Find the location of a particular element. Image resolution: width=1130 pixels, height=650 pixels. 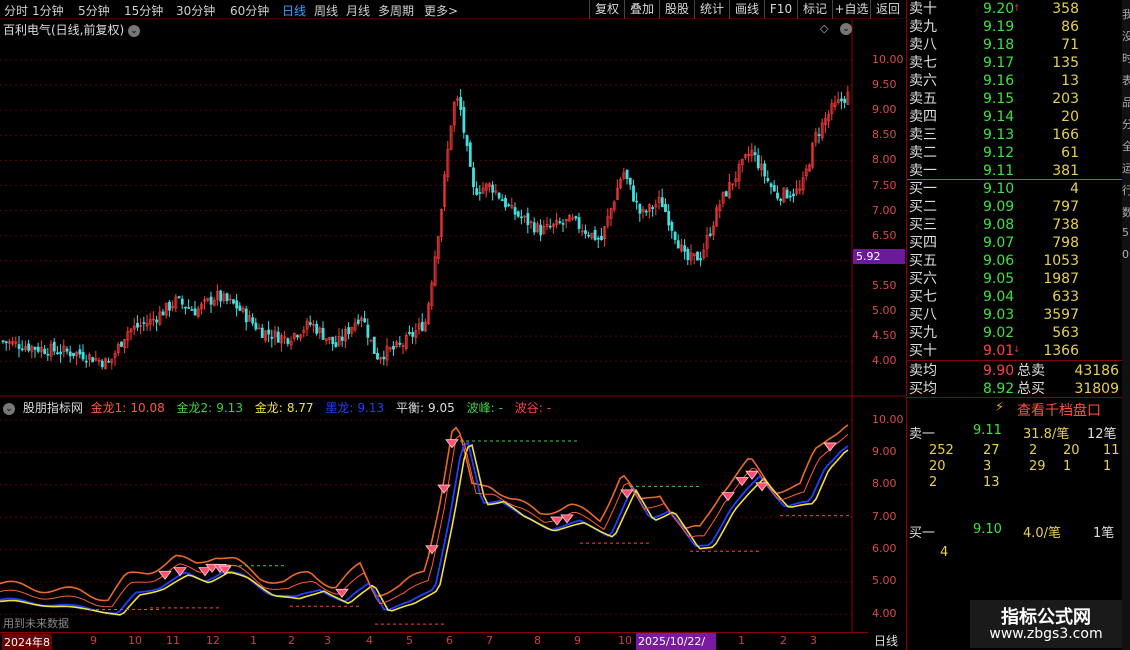

bid-row: 买四 9.07 798 is located at coordinates (1015, 243).